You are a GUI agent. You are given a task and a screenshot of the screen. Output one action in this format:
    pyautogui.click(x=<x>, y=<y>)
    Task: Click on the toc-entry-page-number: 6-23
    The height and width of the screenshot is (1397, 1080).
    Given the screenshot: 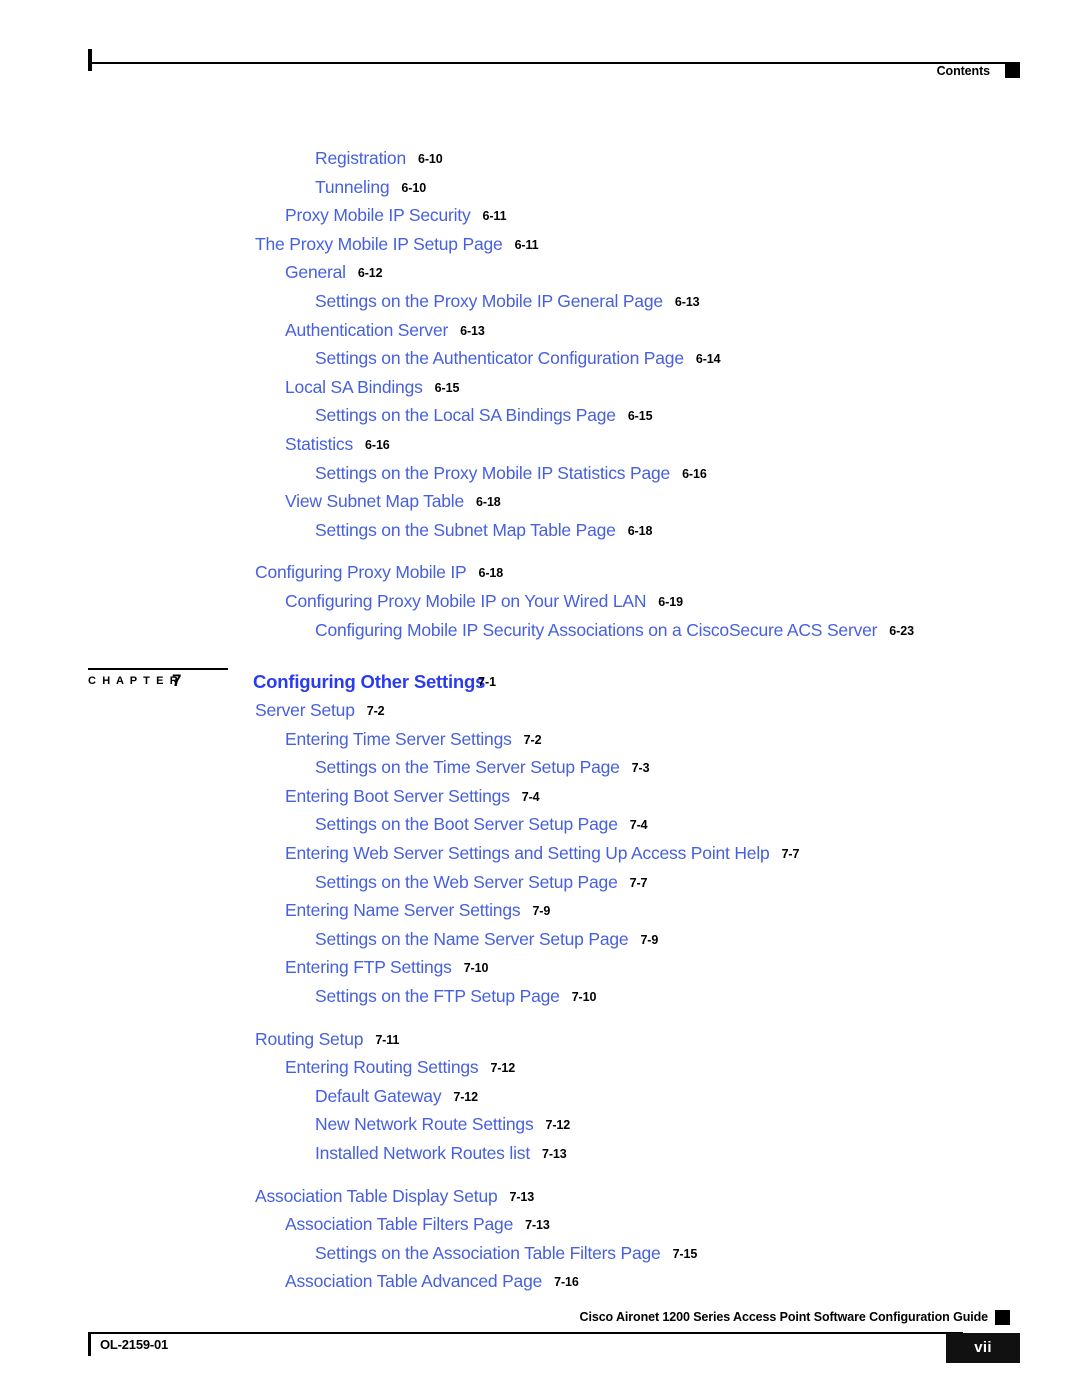 What is the action you would take?
    pyautogui.click(x=901, y=630)
    